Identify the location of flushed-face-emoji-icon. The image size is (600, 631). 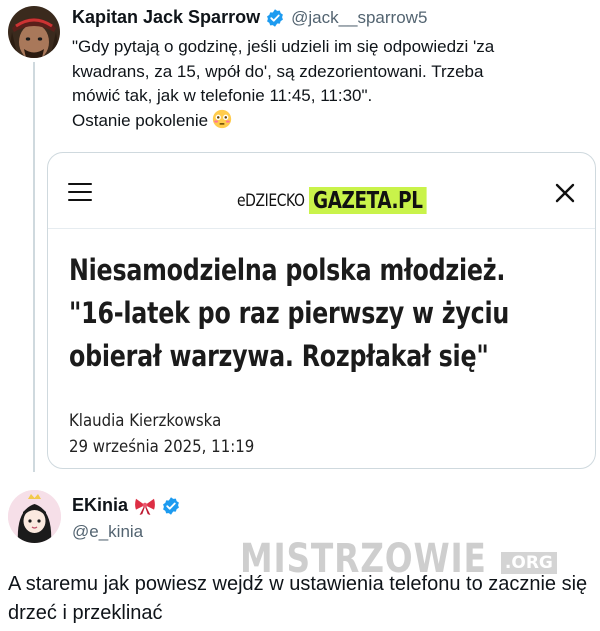
(222, 118).